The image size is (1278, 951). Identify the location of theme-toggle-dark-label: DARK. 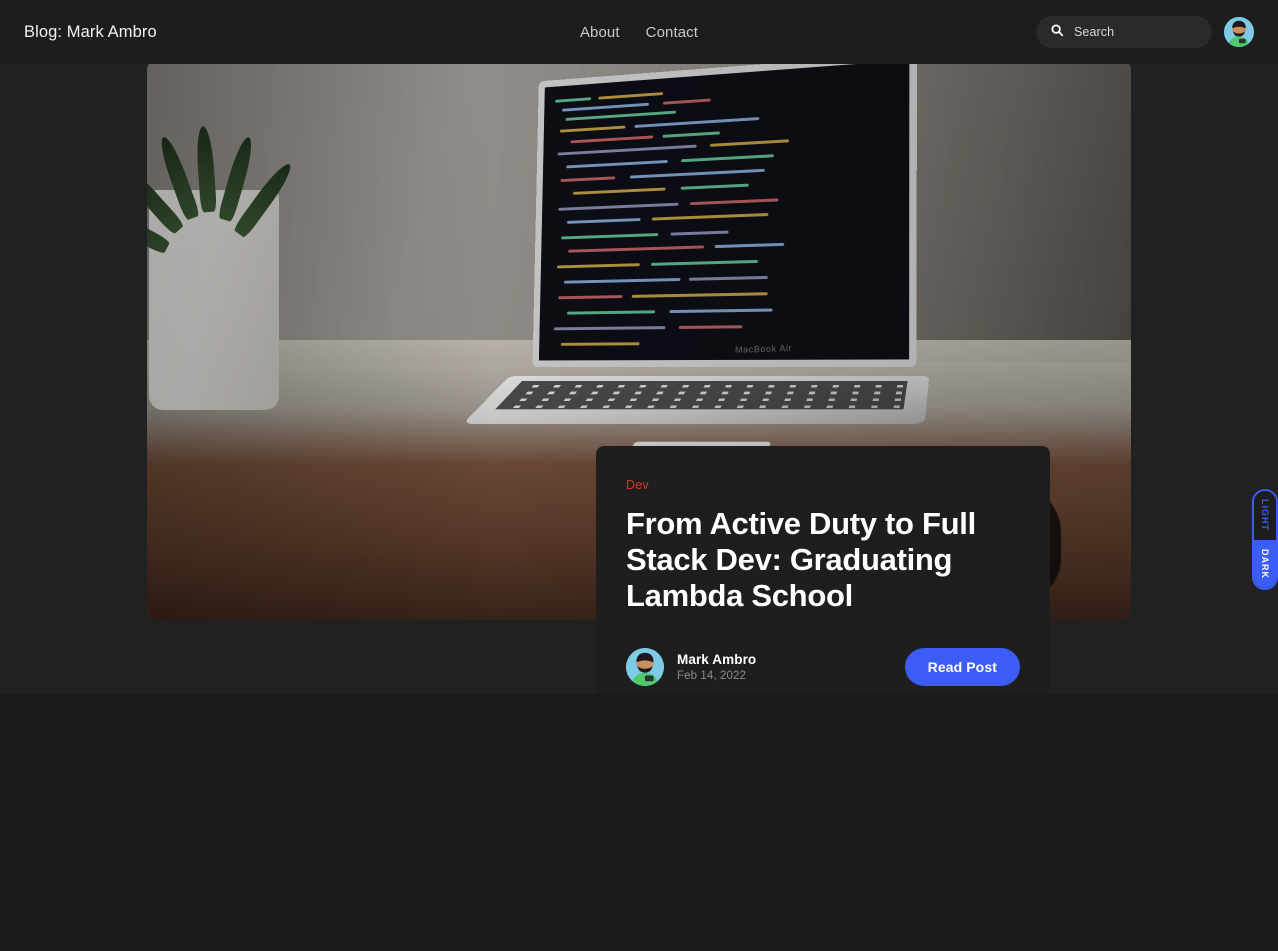
(1265, 563).